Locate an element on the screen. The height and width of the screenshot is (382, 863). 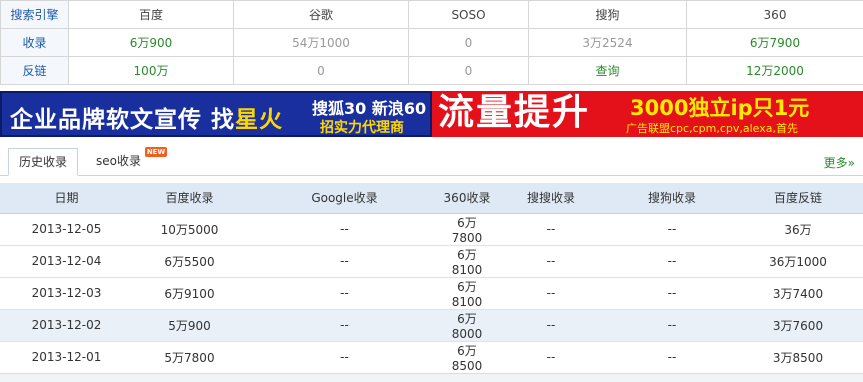
table-cell: 2013-12-04 is located at coordinates (66, 261).